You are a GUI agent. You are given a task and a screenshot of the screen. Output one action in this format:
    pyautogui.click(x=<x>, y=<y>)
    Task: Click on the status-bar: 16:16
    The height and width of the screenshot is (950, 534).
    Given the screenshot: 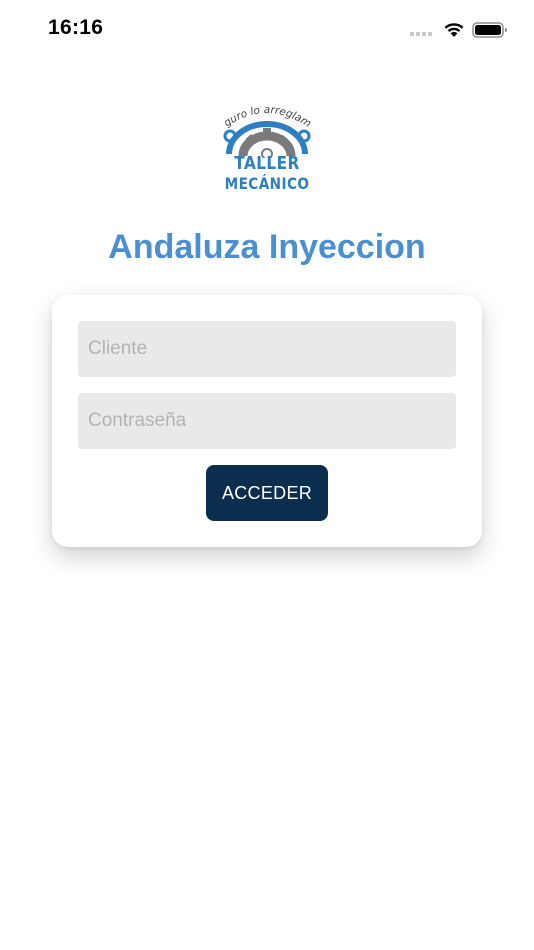 What is the action you would take?
    pyautogui.click(x=267, y=30)
    